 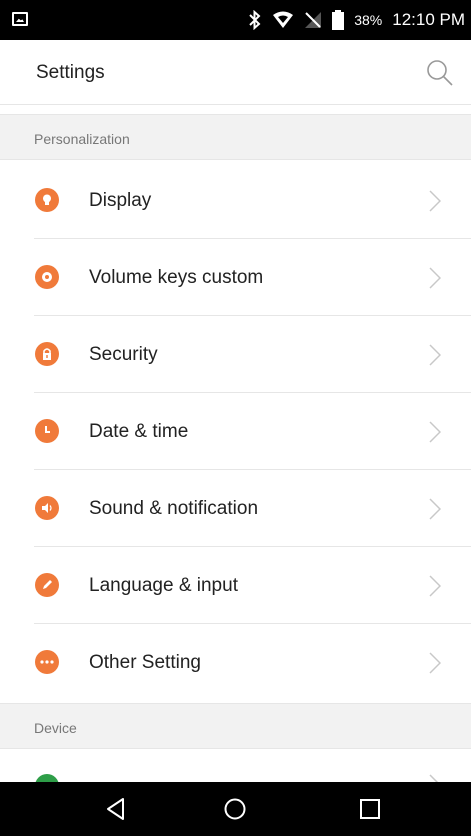 What do you see at coordinates (440, 73) in the screenshot?
I see `search-icon` at bounding box center [440, 73].